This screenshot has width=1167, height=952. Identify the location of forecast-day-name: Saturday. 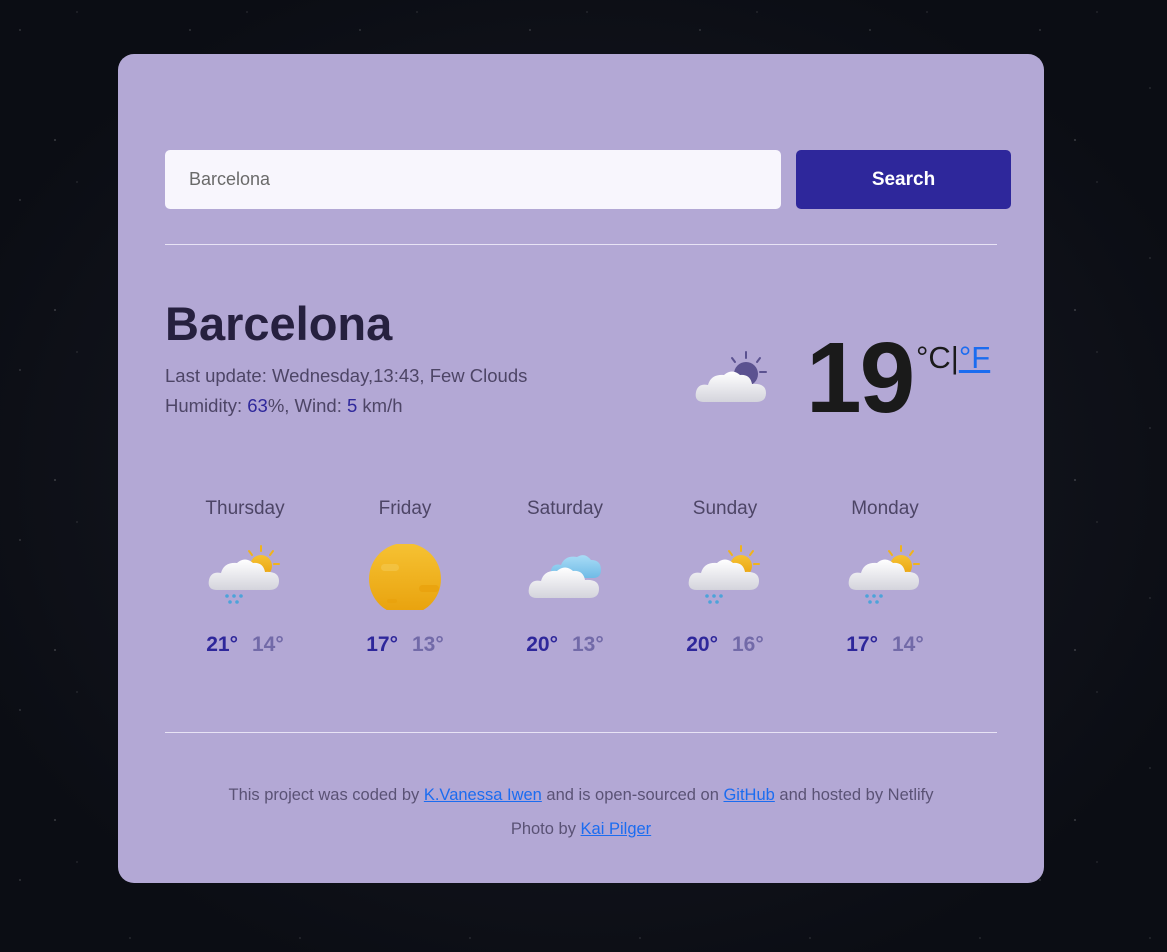
(565, 508).